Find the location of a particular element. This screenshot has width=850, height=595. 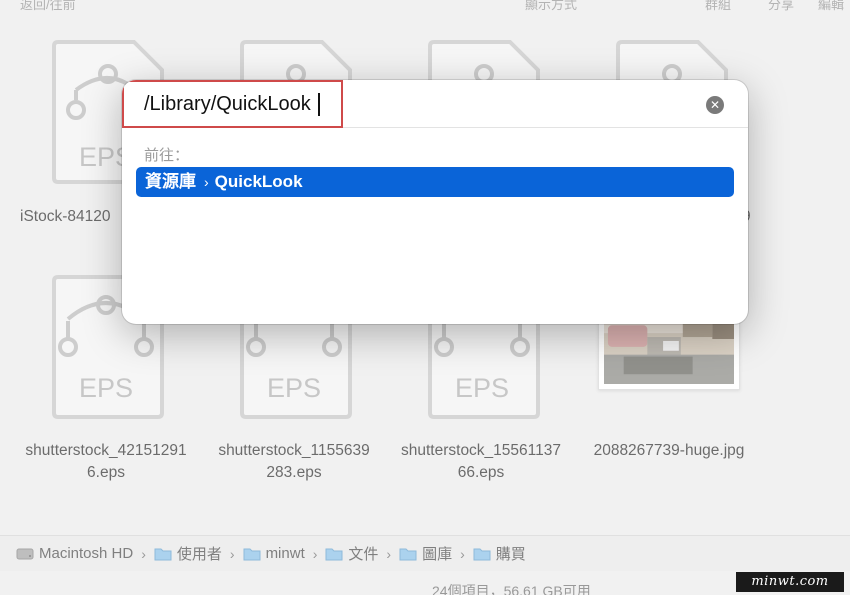

path-suggestion-item: 資源庫 › QuickLook is located at coordinates (435, 182).